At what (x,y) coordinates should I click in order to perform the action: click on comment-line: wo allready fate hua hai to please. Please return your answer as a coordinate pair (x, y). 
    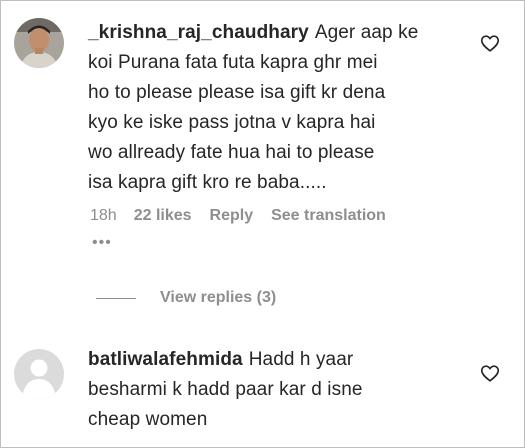
    Looking at the image, I should click on (231, 152).